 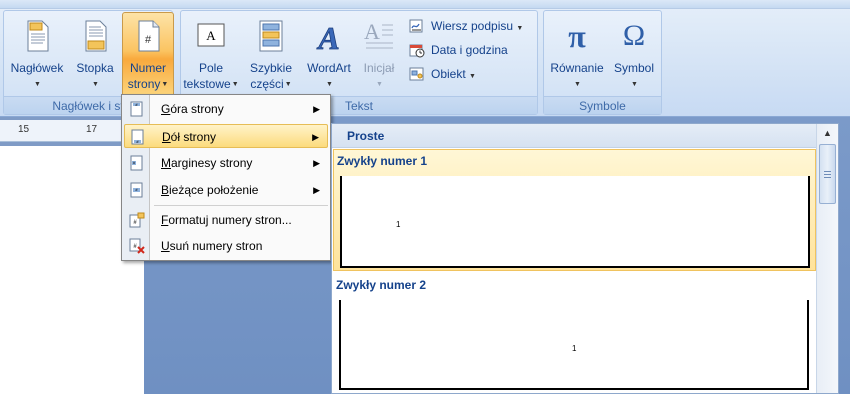 I want to click on symbol-label: Symbol, so click(x=633, y=68).